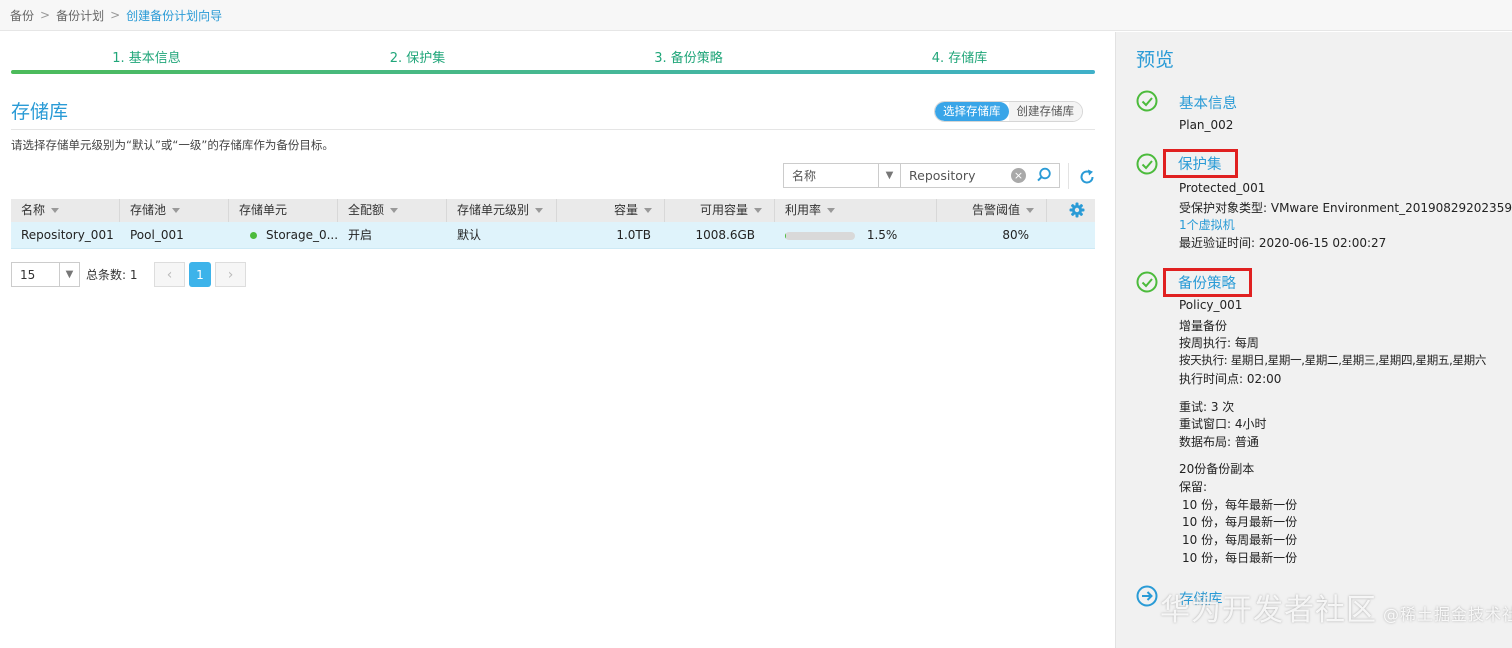  What do you see at coordinates (80, 15) in the screenshot?
I see `breadcrumb-item-backup-plan: 备份计划` at bounding box center [80, 15].